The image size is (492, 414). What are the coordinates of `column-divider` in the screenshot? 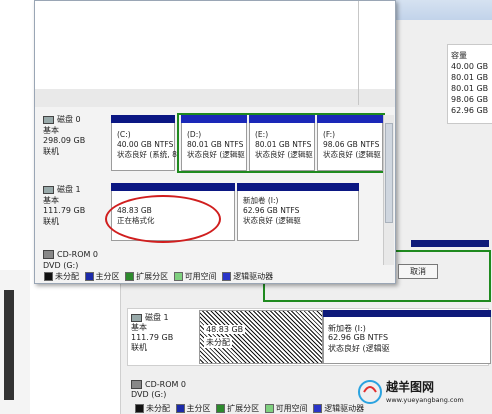 It's located at (358, 53).